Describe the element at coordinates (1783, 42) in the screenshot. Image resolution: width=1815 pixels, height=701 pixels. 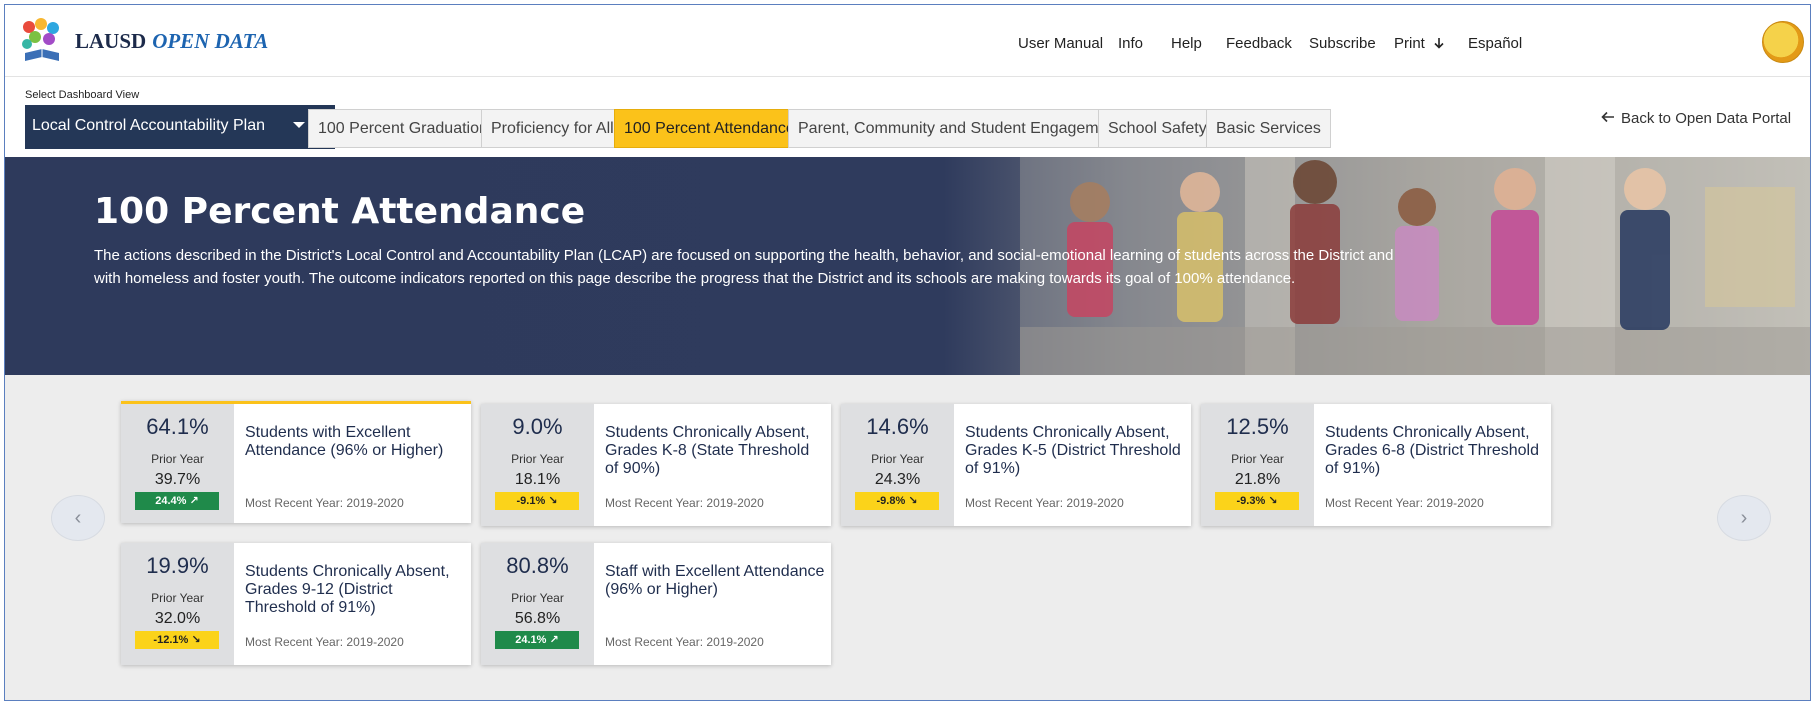
I see `district-seal-avatar` at that location.